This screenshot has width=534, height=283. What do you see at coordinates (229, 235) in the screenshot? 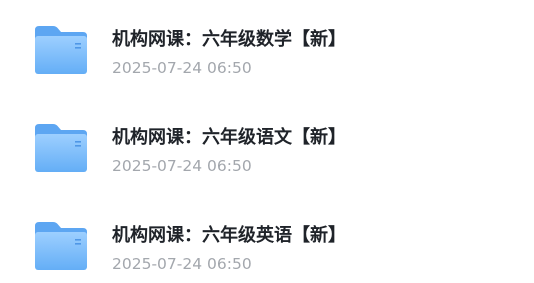
I see `file-name: 机构网课：六年级英语【新】` at bounding box center [229, 235].